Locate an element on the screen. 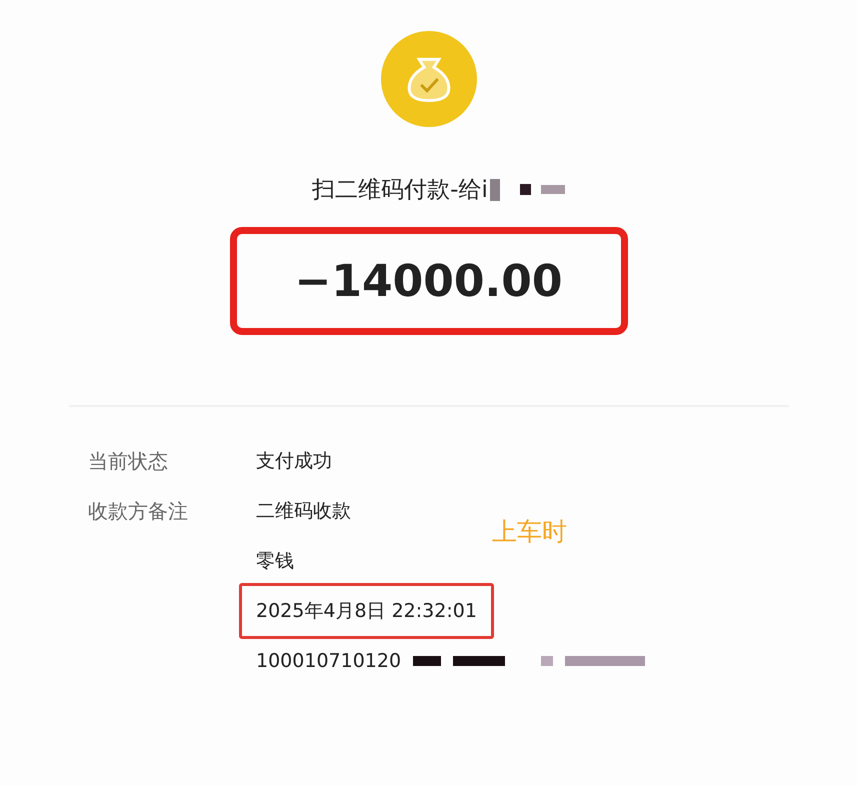 This screenshot has width=857, height=785. detail-value: 100010710120 is located at coordinates (329, 661).